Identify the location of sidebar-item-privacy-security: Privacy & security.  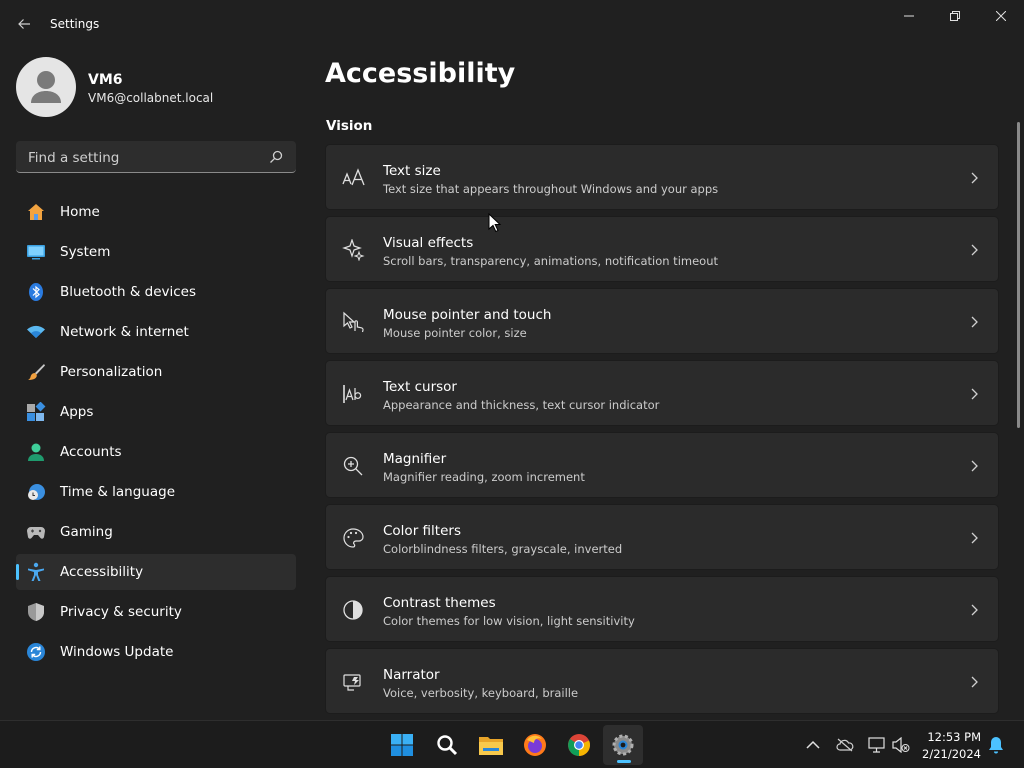
(156, 612).